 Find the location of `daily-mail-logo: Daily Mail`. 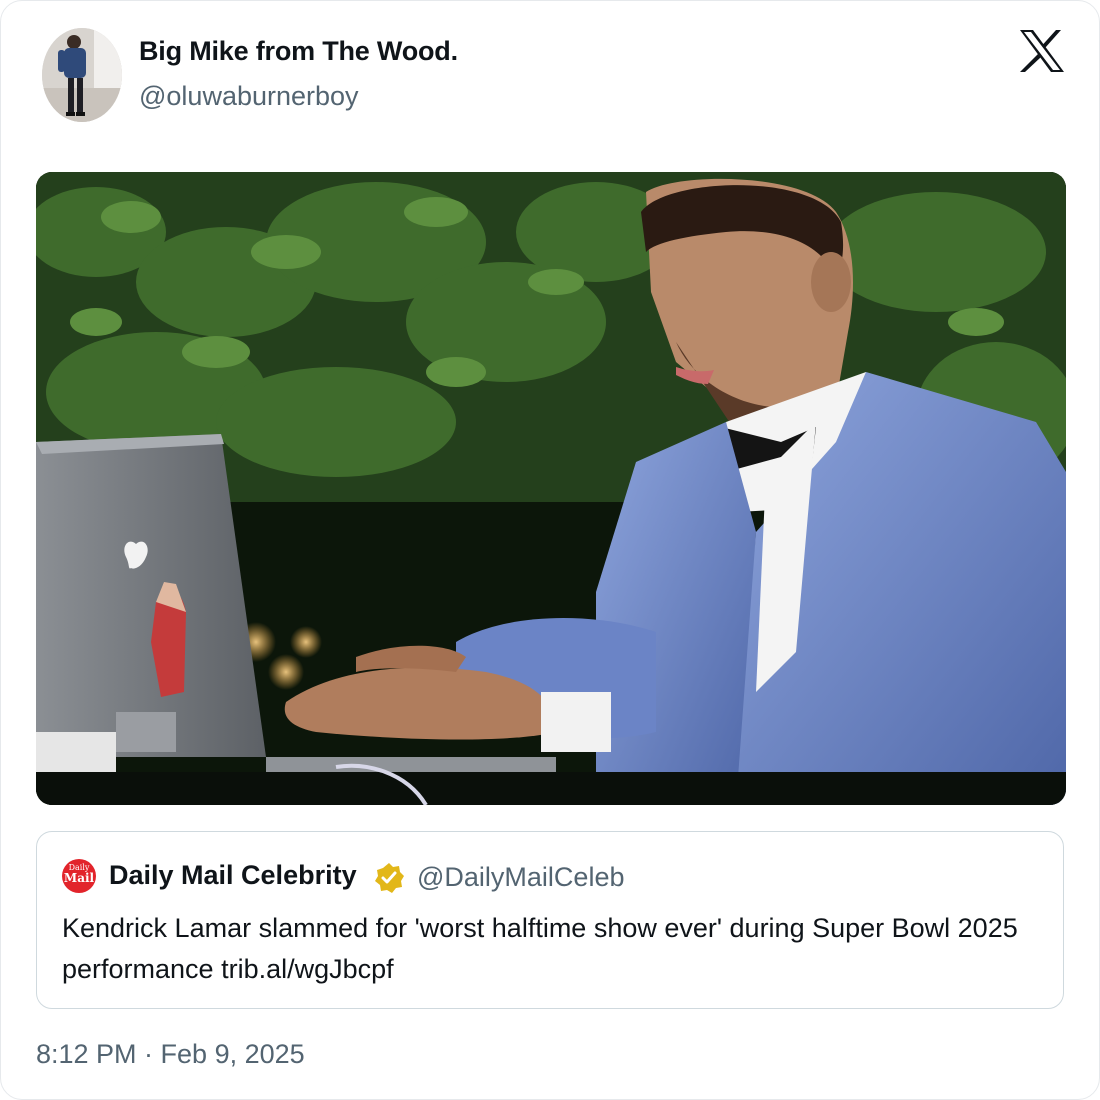

daily-mail-logo: Daily Mail is located at coordinates (79, 876).